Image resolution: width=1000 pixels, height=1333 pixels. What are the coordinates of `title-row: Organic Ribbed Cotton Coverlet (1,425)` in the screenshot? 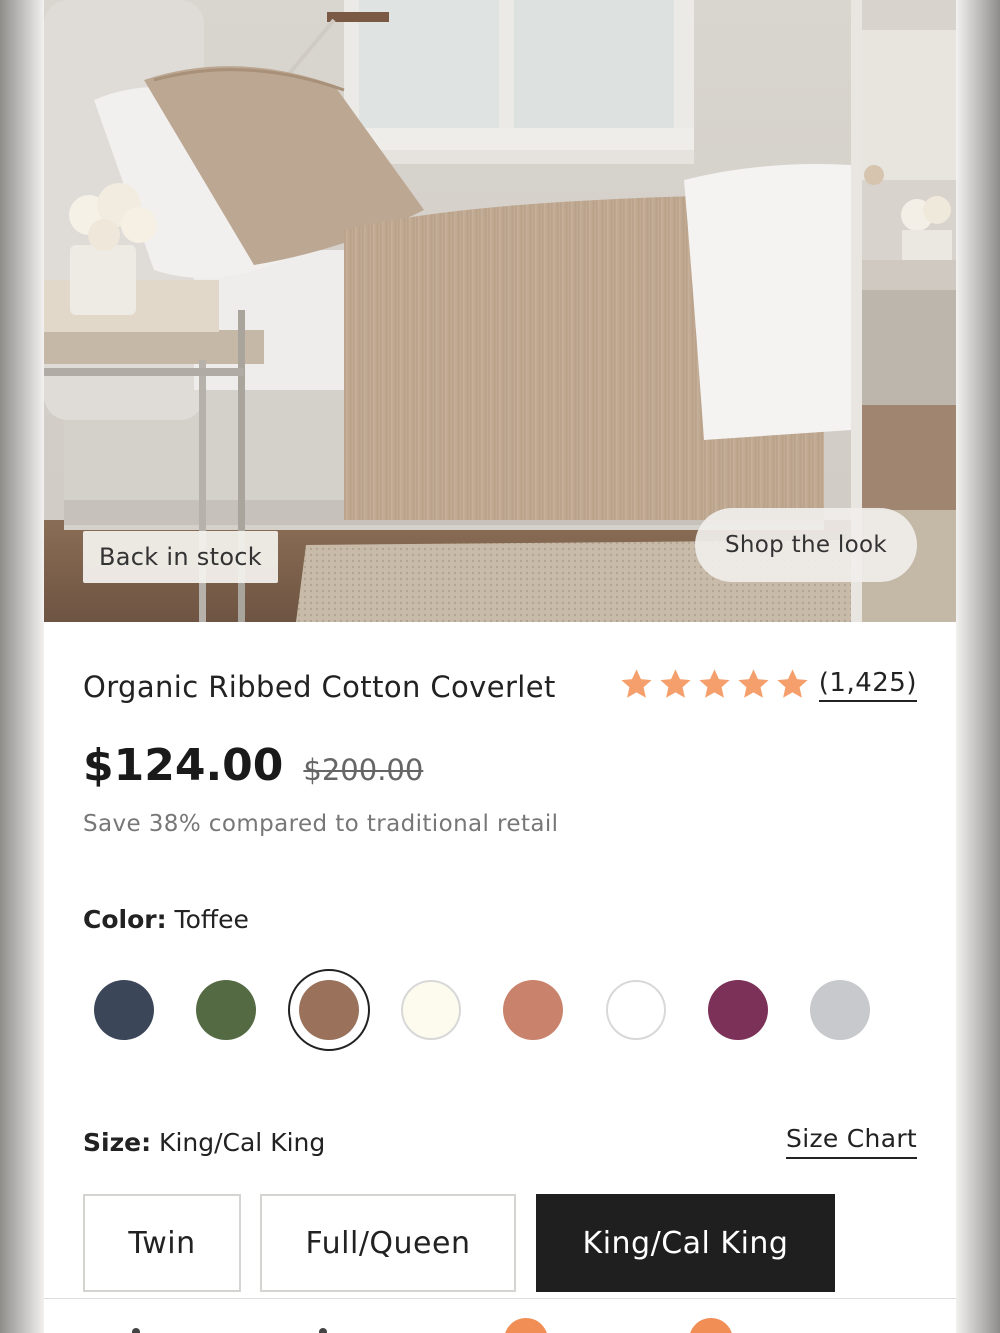 It's located at (500, 688).